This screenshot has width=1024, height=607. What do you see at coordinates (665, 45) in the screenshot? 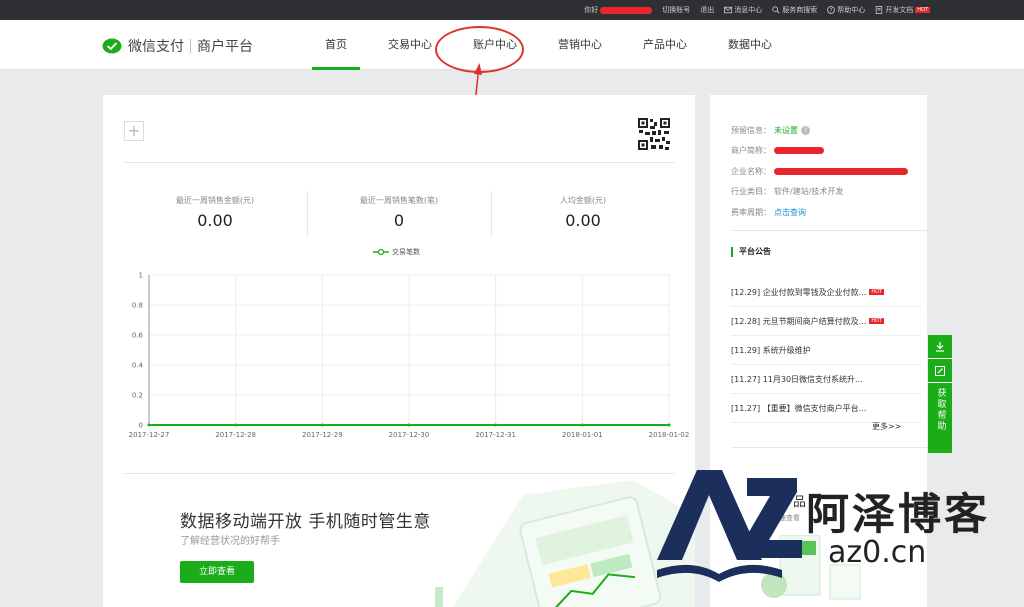
I see `tab-product-center: 产品中心` at bounding box center [665, 45].